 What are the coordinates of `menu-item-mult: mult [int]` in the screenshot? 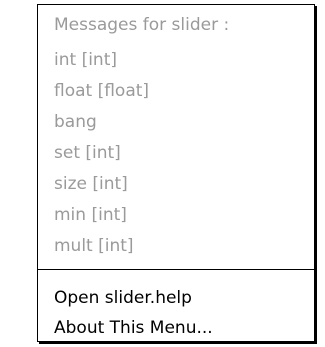 It's located at (94, 246).